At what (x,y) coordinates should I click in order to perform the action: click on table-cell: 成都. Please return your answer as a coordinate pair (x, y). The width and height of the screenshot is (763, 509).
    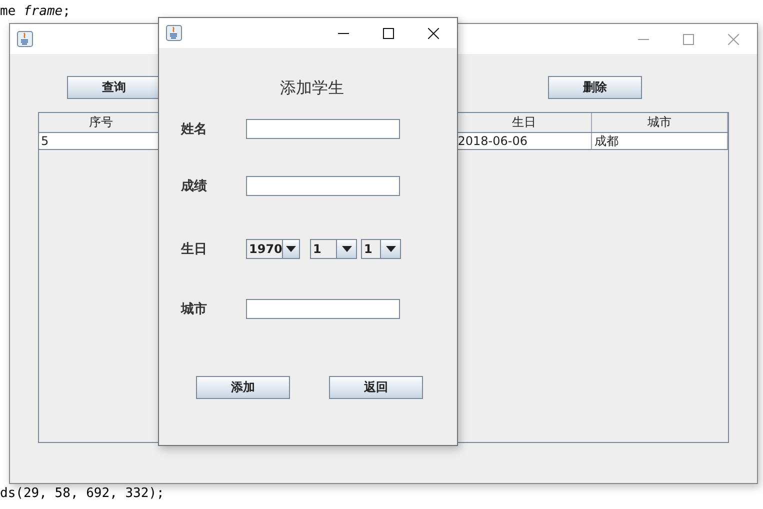
    Looking at the image, I should click on (660, 141).